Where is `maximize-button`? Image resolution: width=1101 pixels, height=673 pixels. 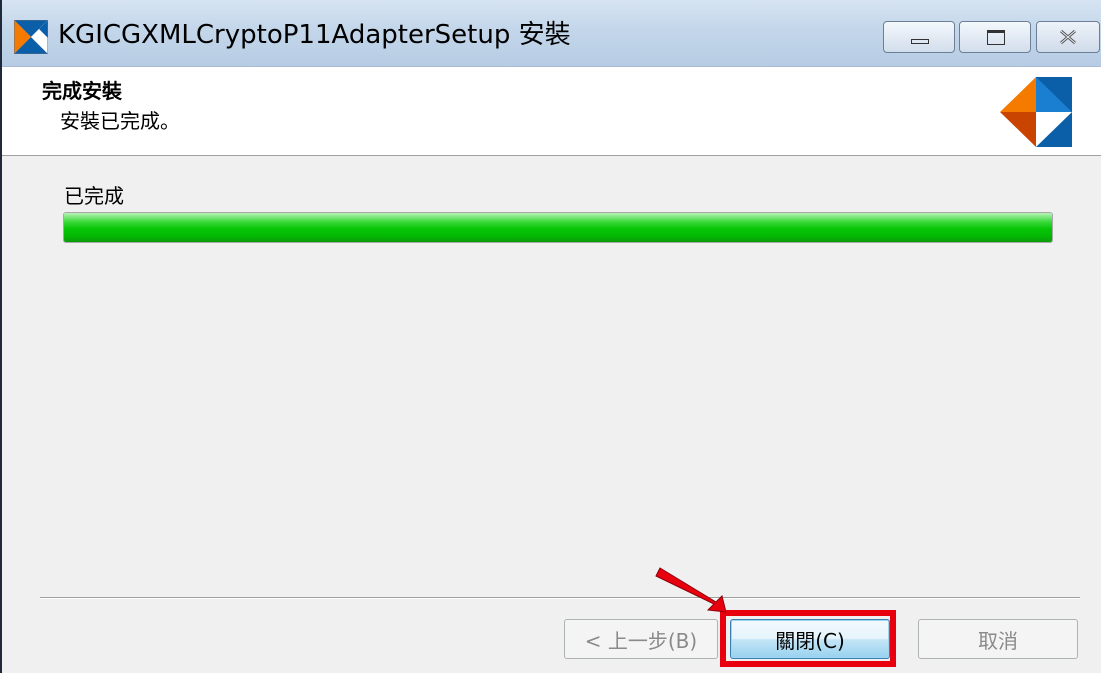
maximize-button is located at coordinates (995, 37).